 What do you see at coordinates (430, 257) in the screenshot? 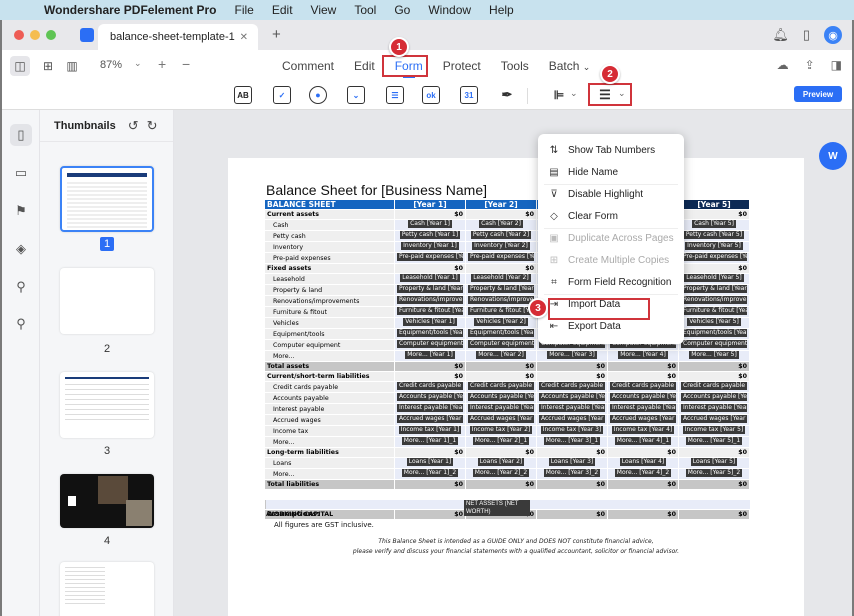
I see `form-field: Pre-paid expenses [Year 1]` at bounding box center [430, 257].